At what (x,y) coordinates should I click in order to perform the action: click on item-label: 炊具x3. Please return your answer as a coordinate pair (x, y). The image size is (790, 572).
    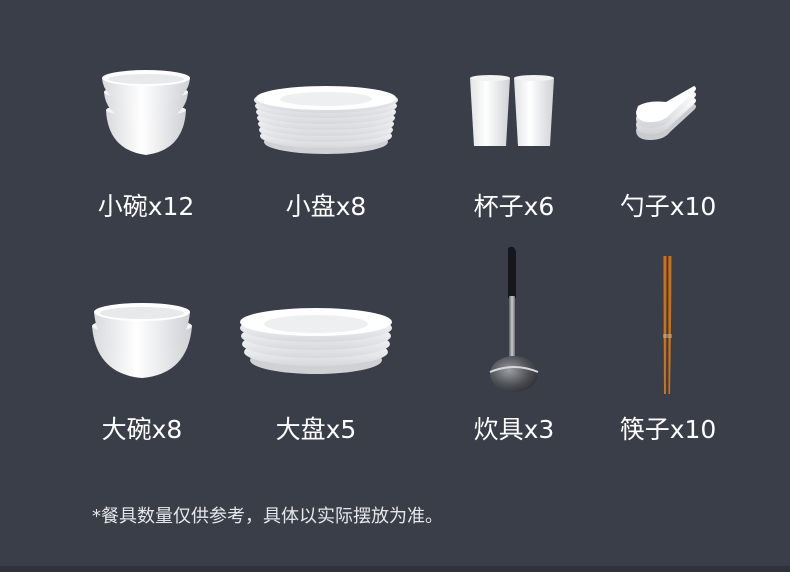
    Looking at the image, I should click on (514, 429).